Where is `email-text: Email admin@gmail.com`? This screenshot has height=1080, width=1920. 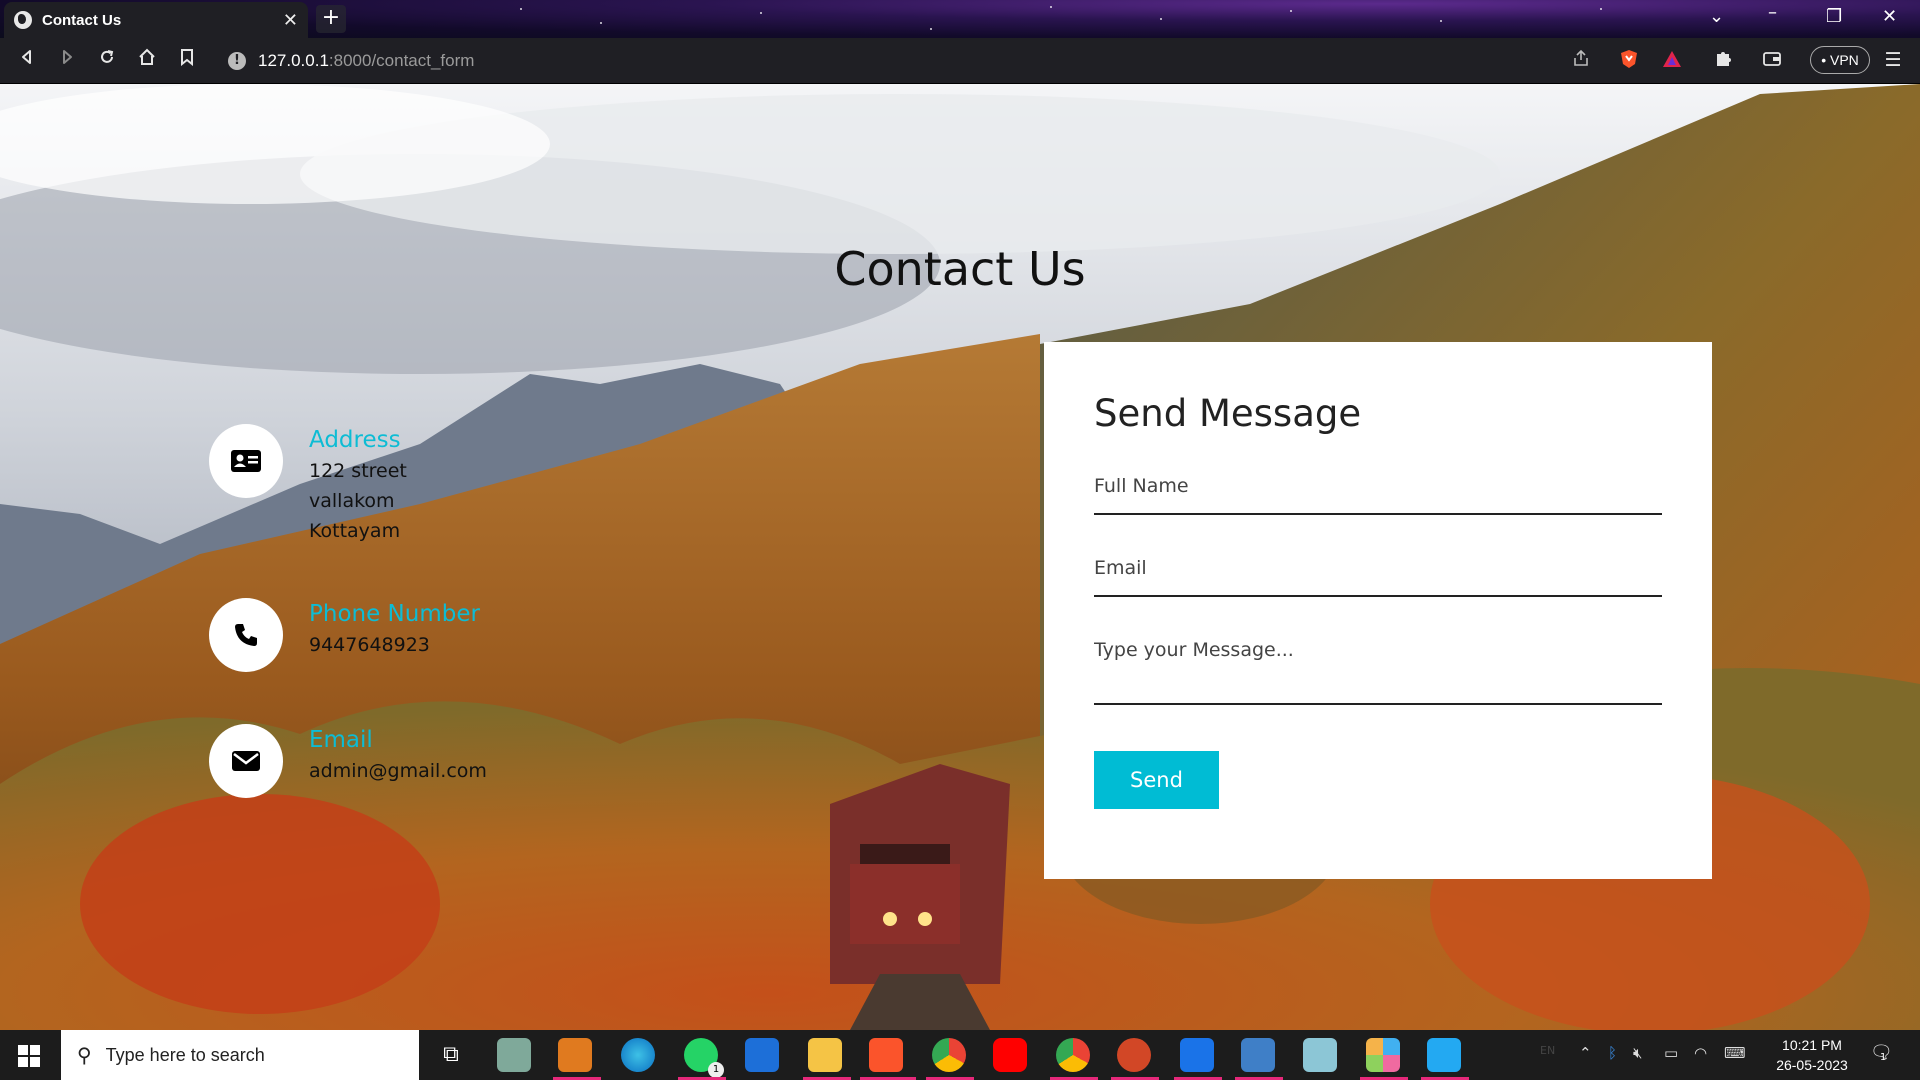 email-text: Email admin@gmail.com is located at coordinates (398, 755).